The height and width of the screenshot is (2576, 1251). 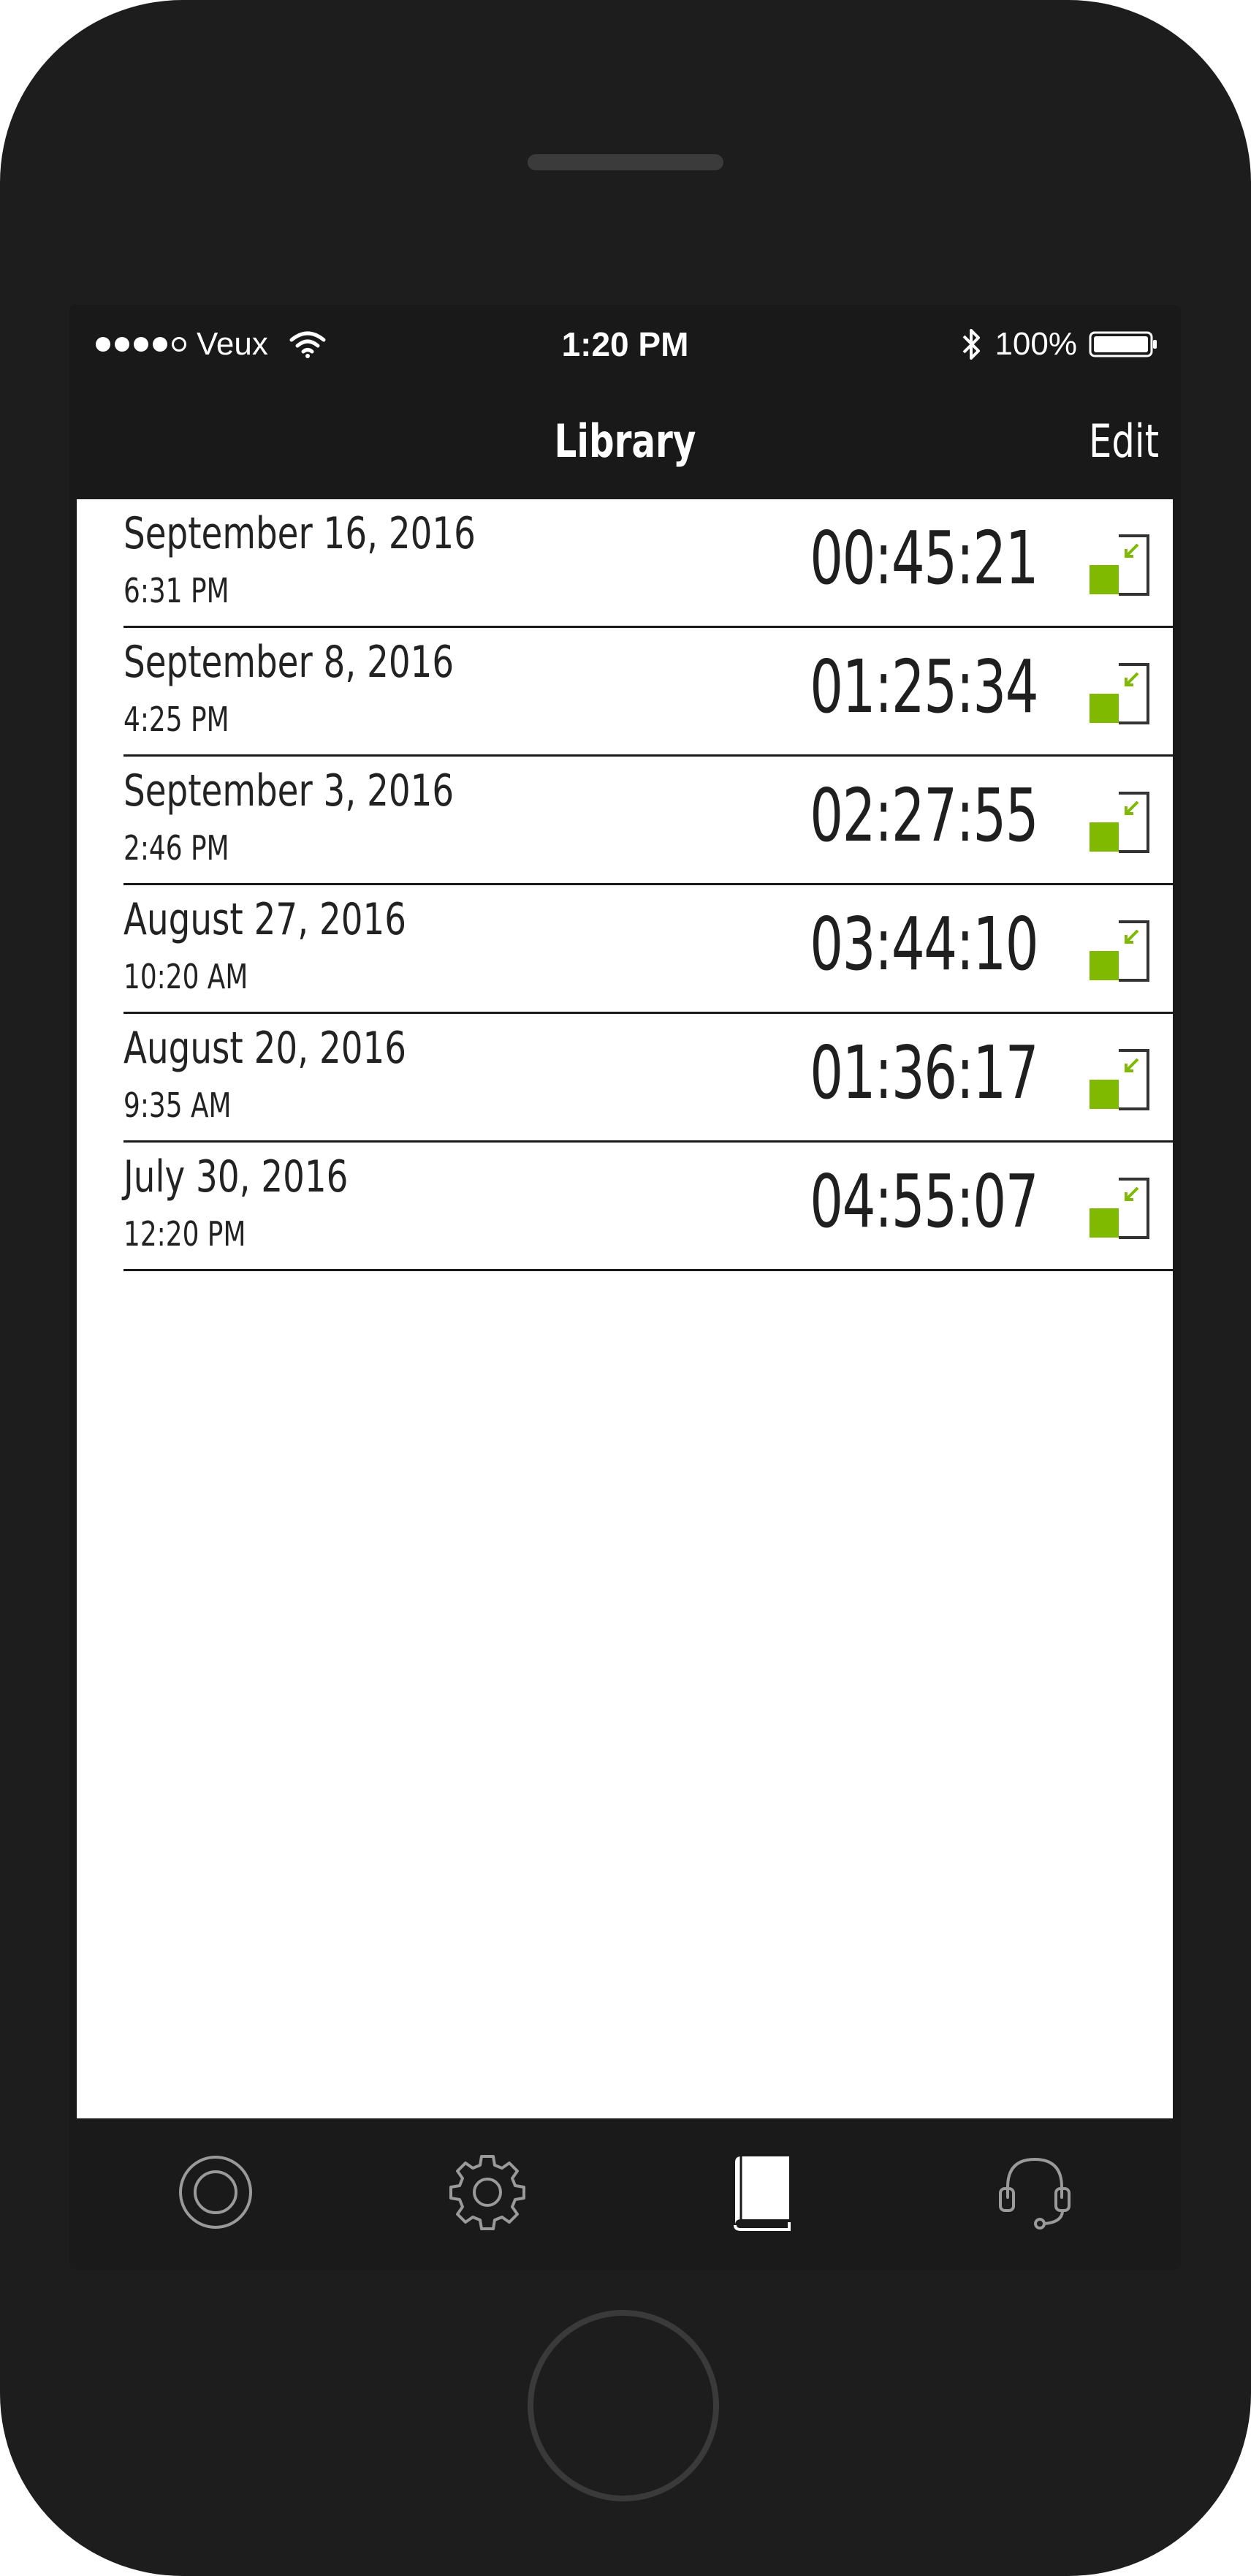 What do you see at coordinates (176, 719) in the screenshot?
I see `recording-time: 4:25 PM` at bounding box center [176, 719].